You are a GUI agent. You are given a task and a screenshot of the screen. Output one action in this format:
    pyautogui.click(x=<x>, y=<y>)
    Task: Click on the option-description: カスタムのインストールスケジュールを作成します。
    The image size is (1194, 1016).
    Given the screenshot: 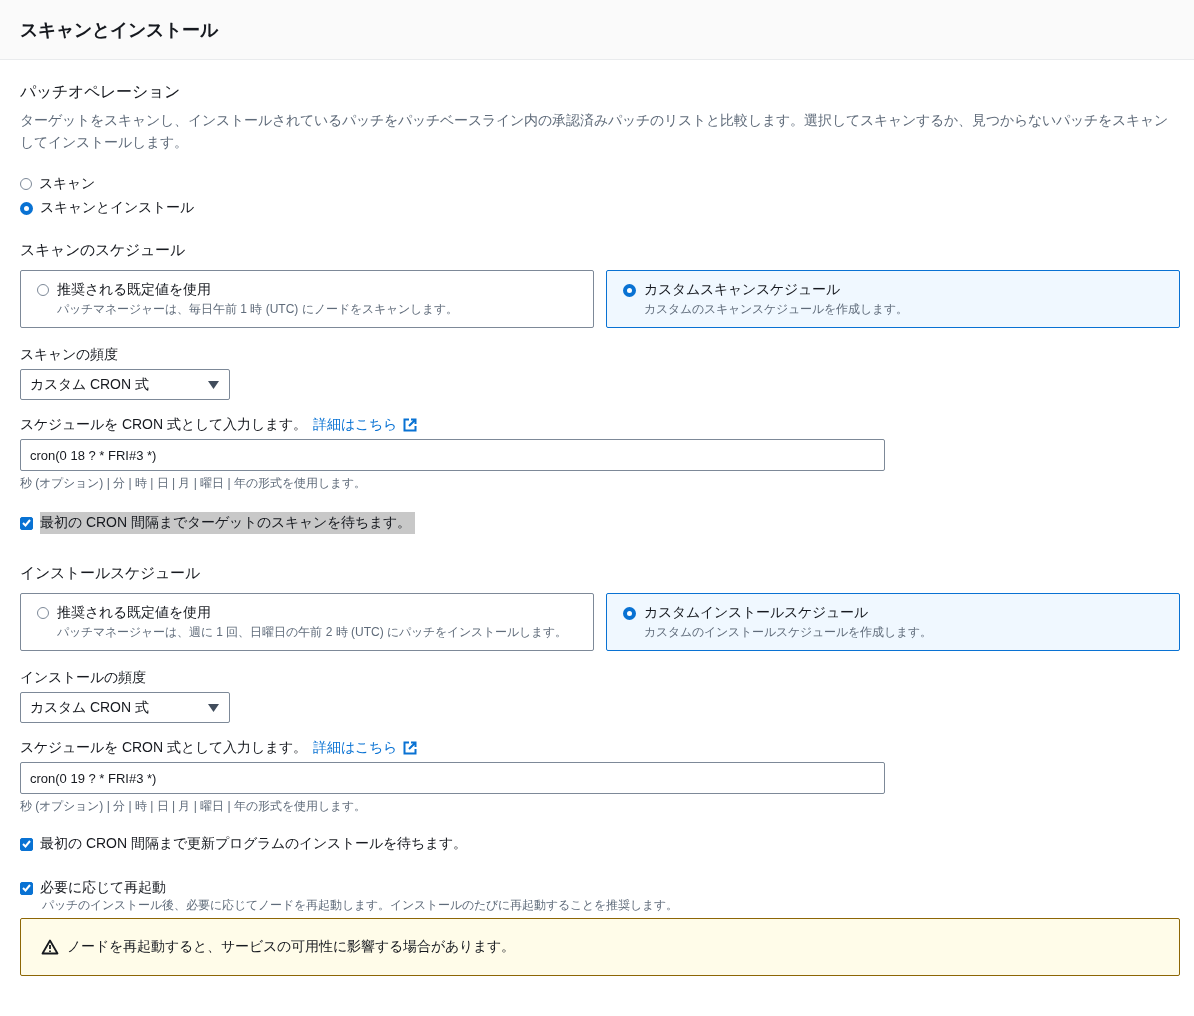 What is the action you would take?
    pyautogui.click(x=788, y=632)
    